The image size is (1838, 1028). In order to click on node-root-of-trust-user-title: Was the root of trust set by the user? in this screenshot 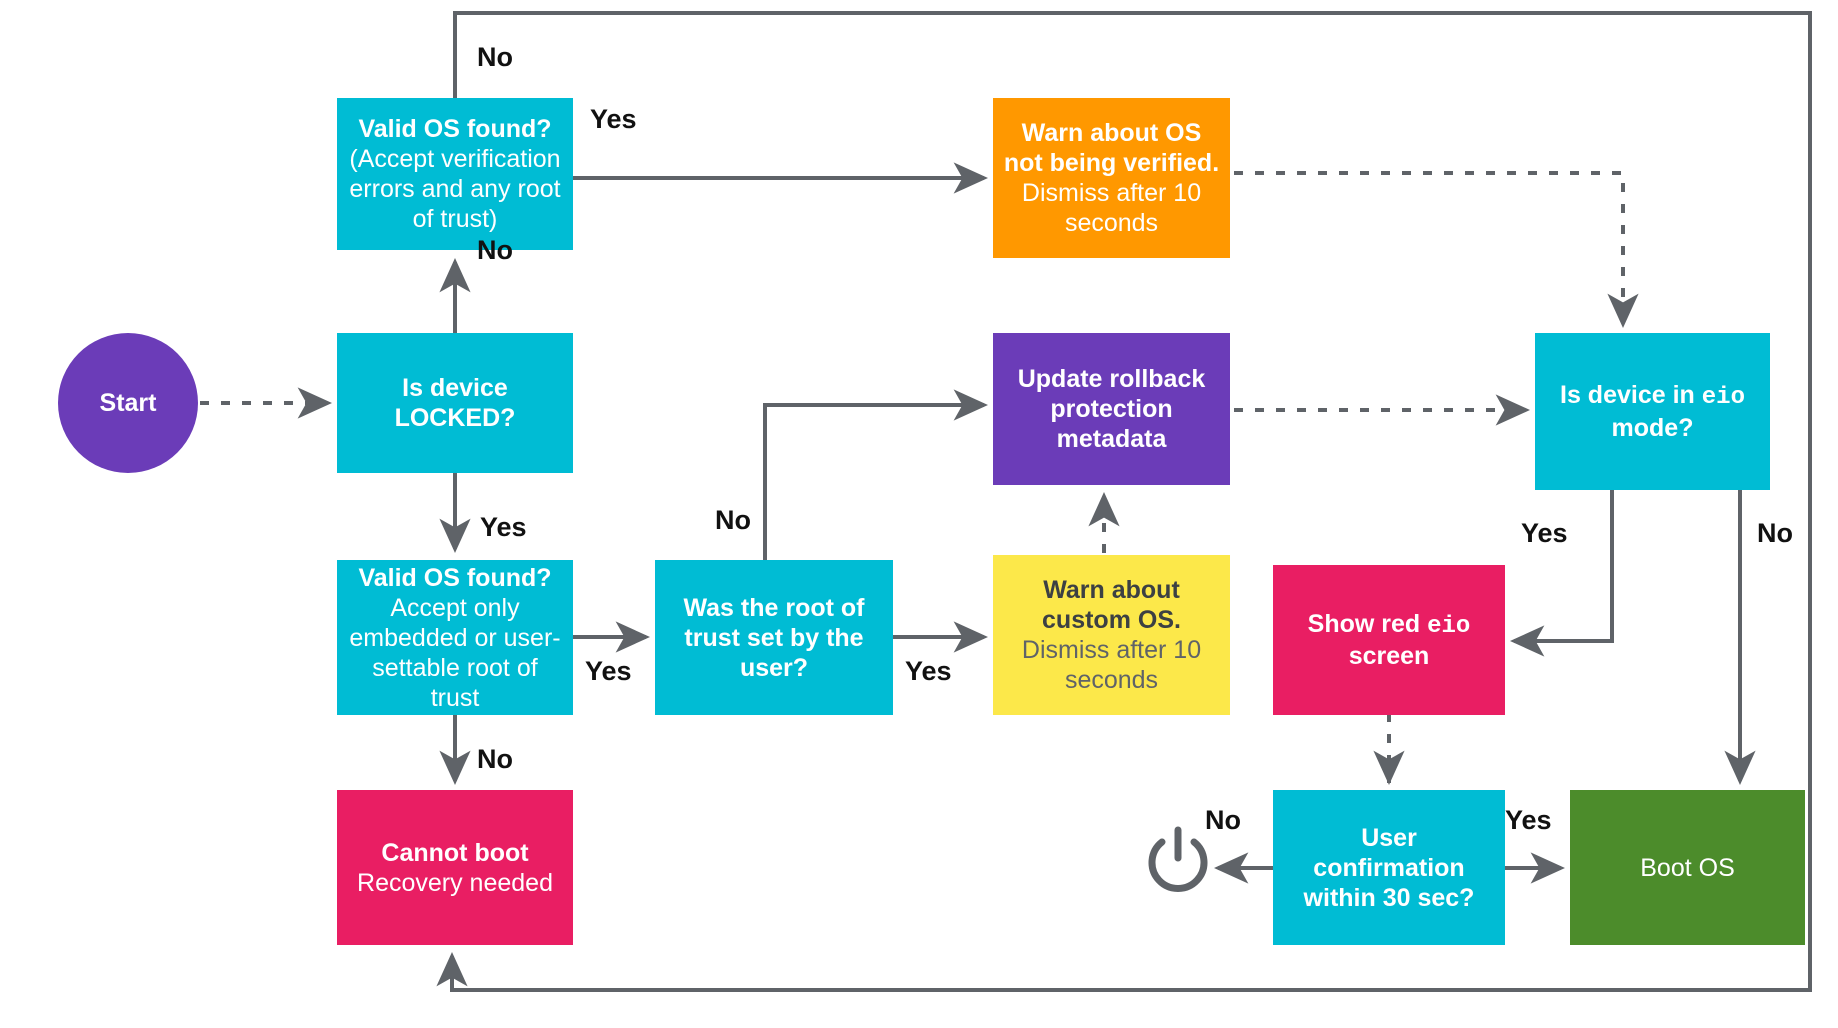, I will do `click(774, 637)`.